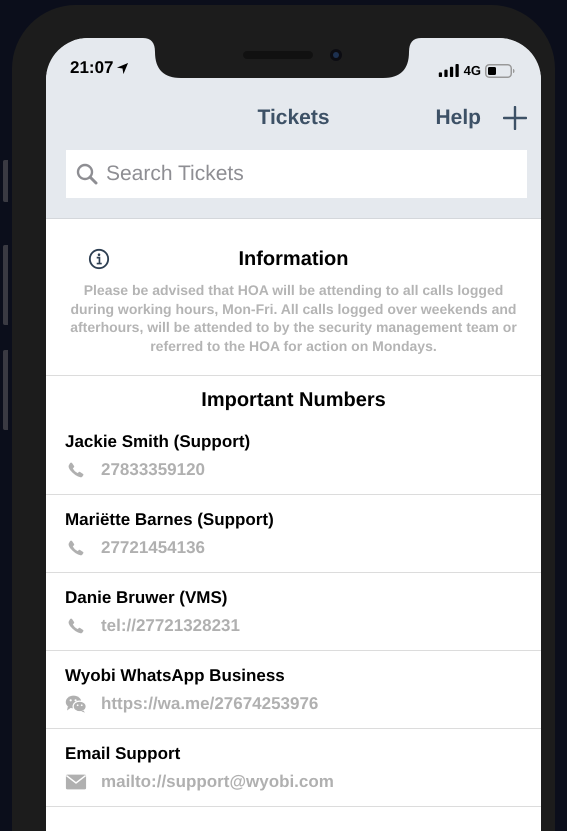  What do you see at coordinates (458, 118) in the screenshot?
I see `help-button: Help` at bounding box center [458, 118].